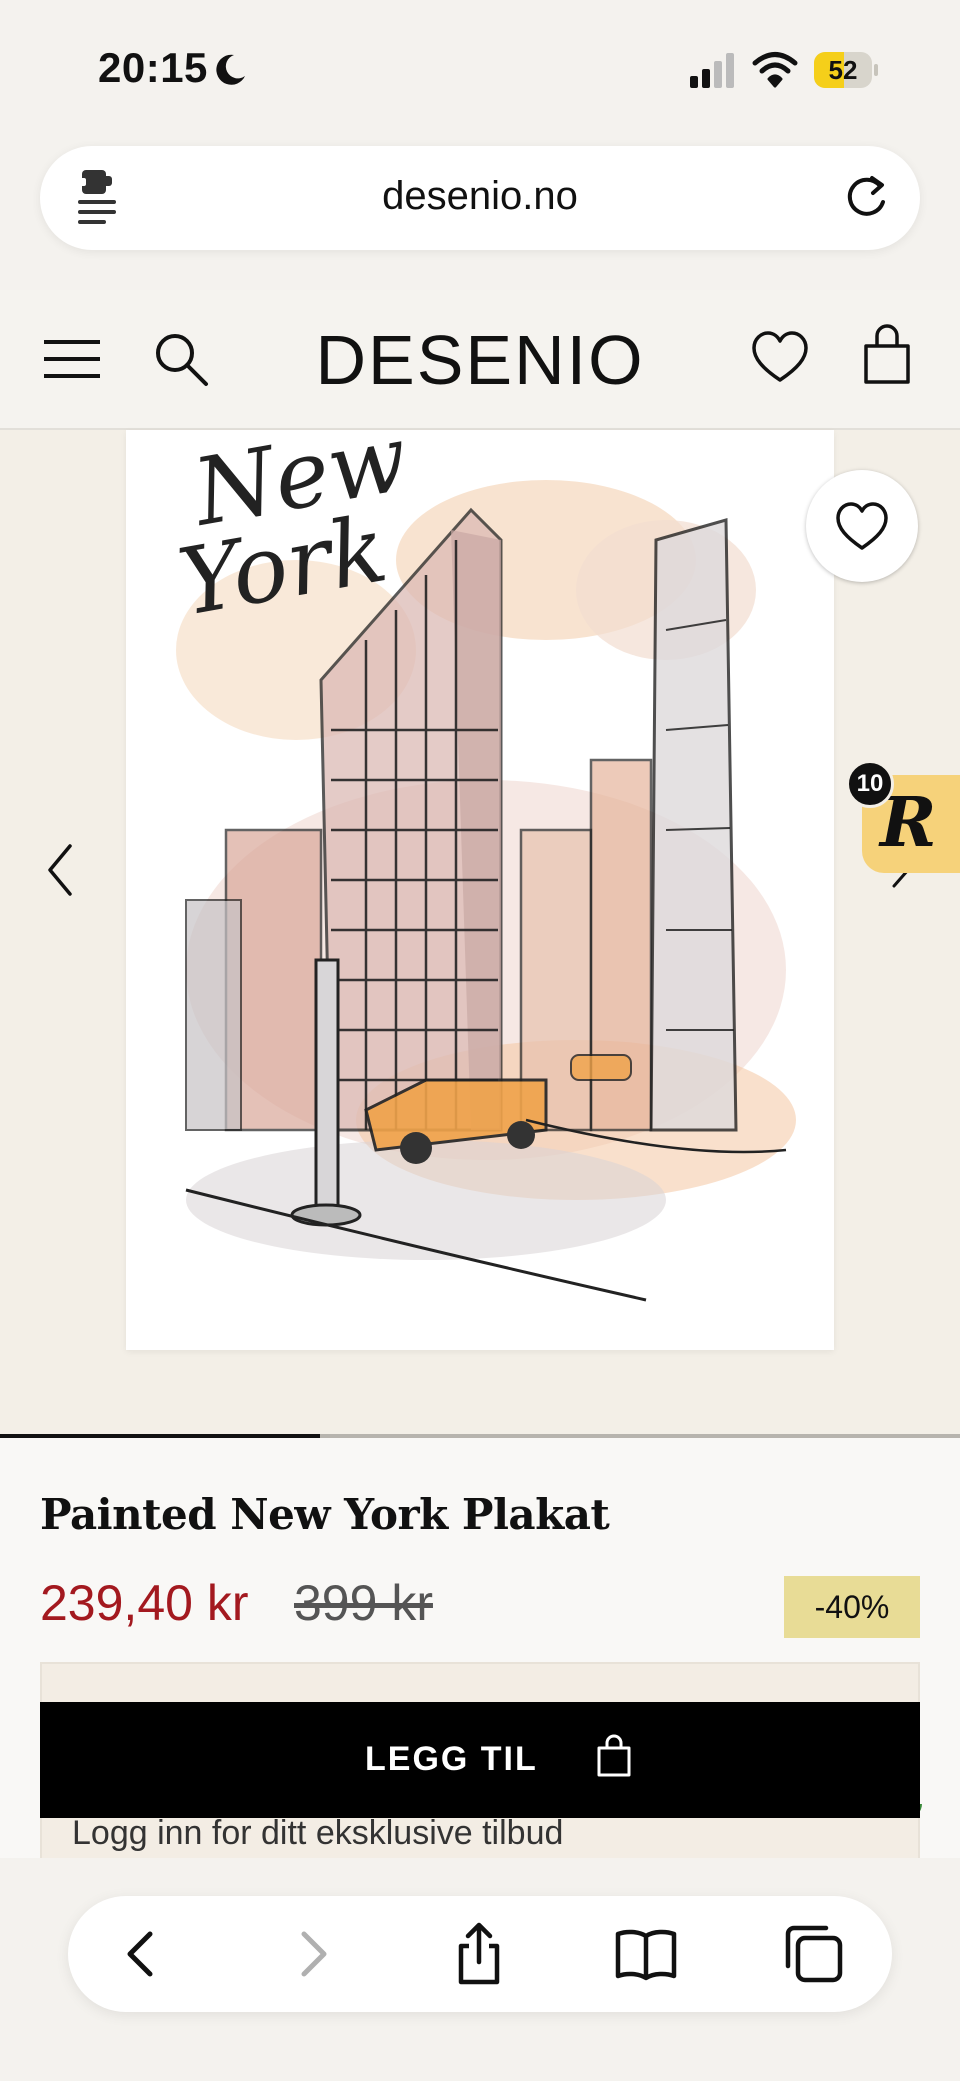  Describe the element at coordinates (712, 70) in the screenshot. I see `signal-icon` at that location.